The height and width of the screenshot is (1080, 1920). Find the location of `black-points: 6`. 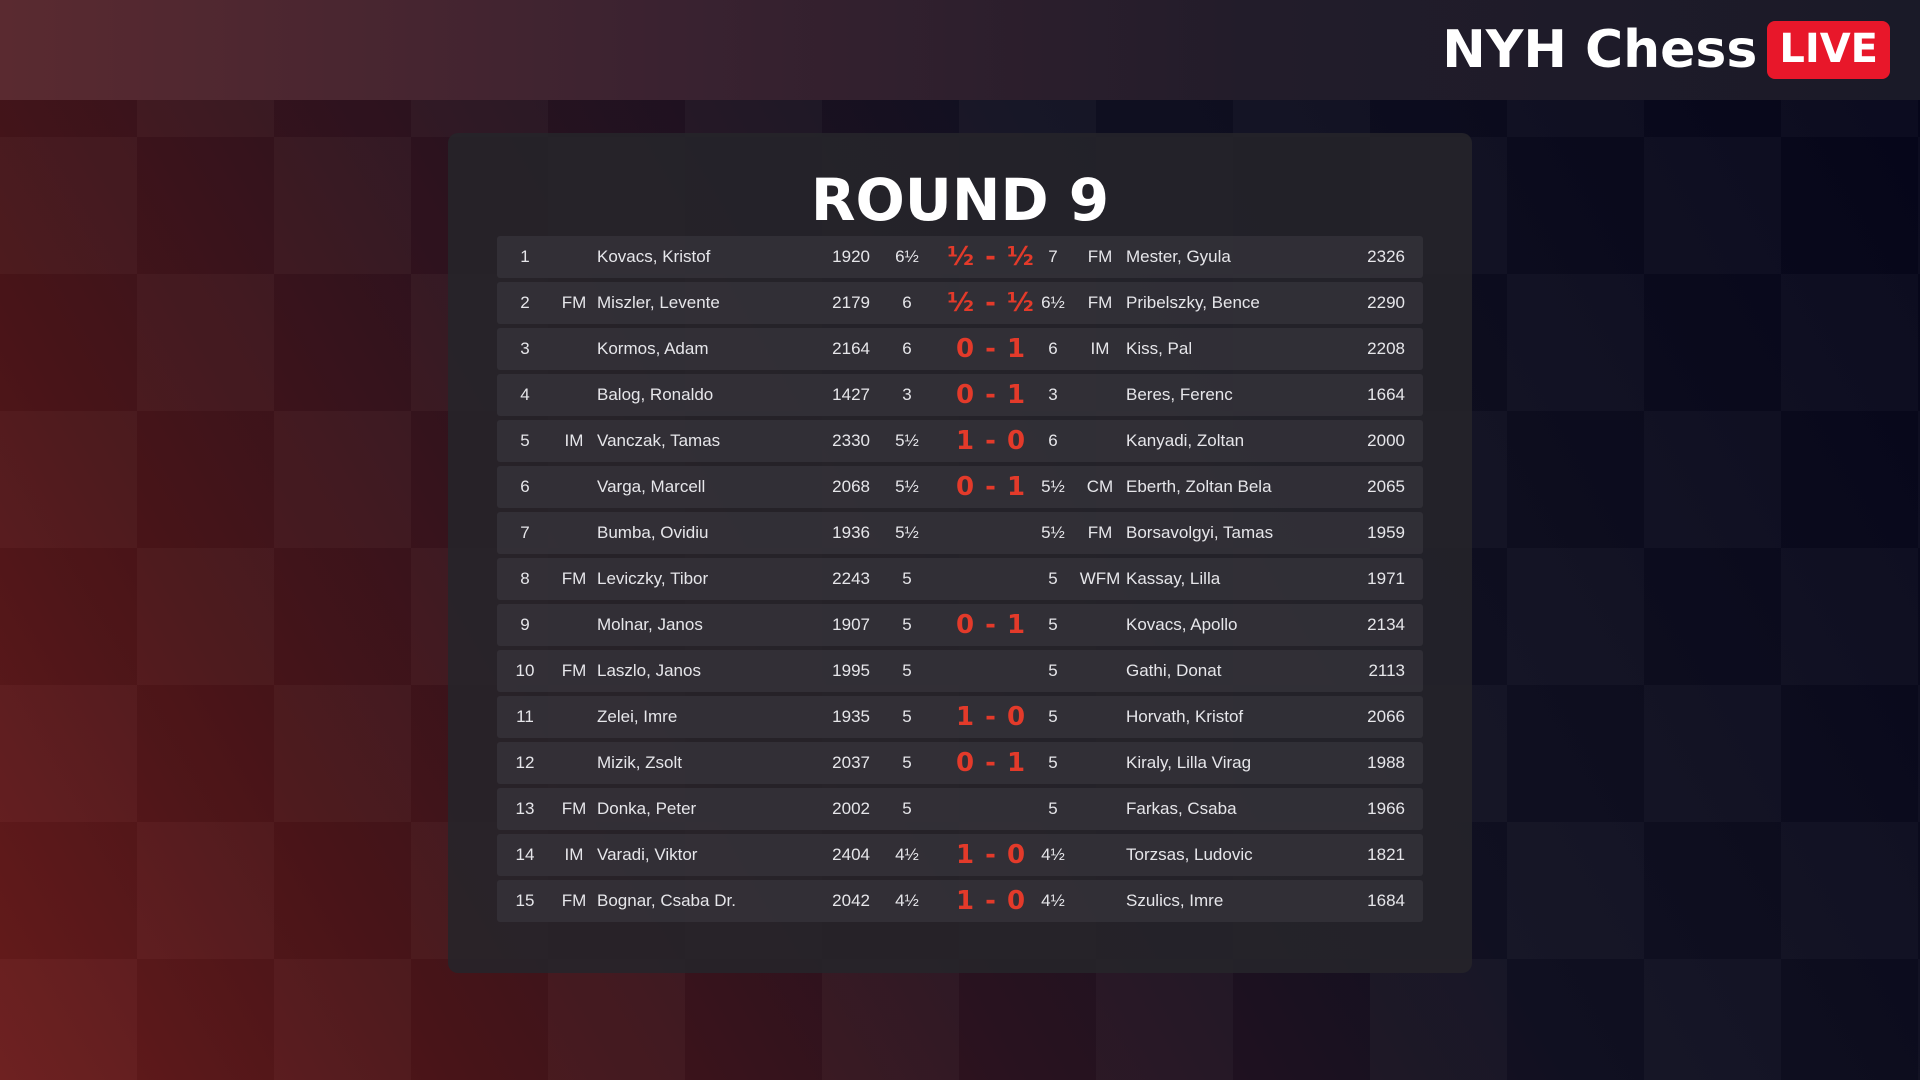

black-points: 6 is located at coordinates (1053, 440).